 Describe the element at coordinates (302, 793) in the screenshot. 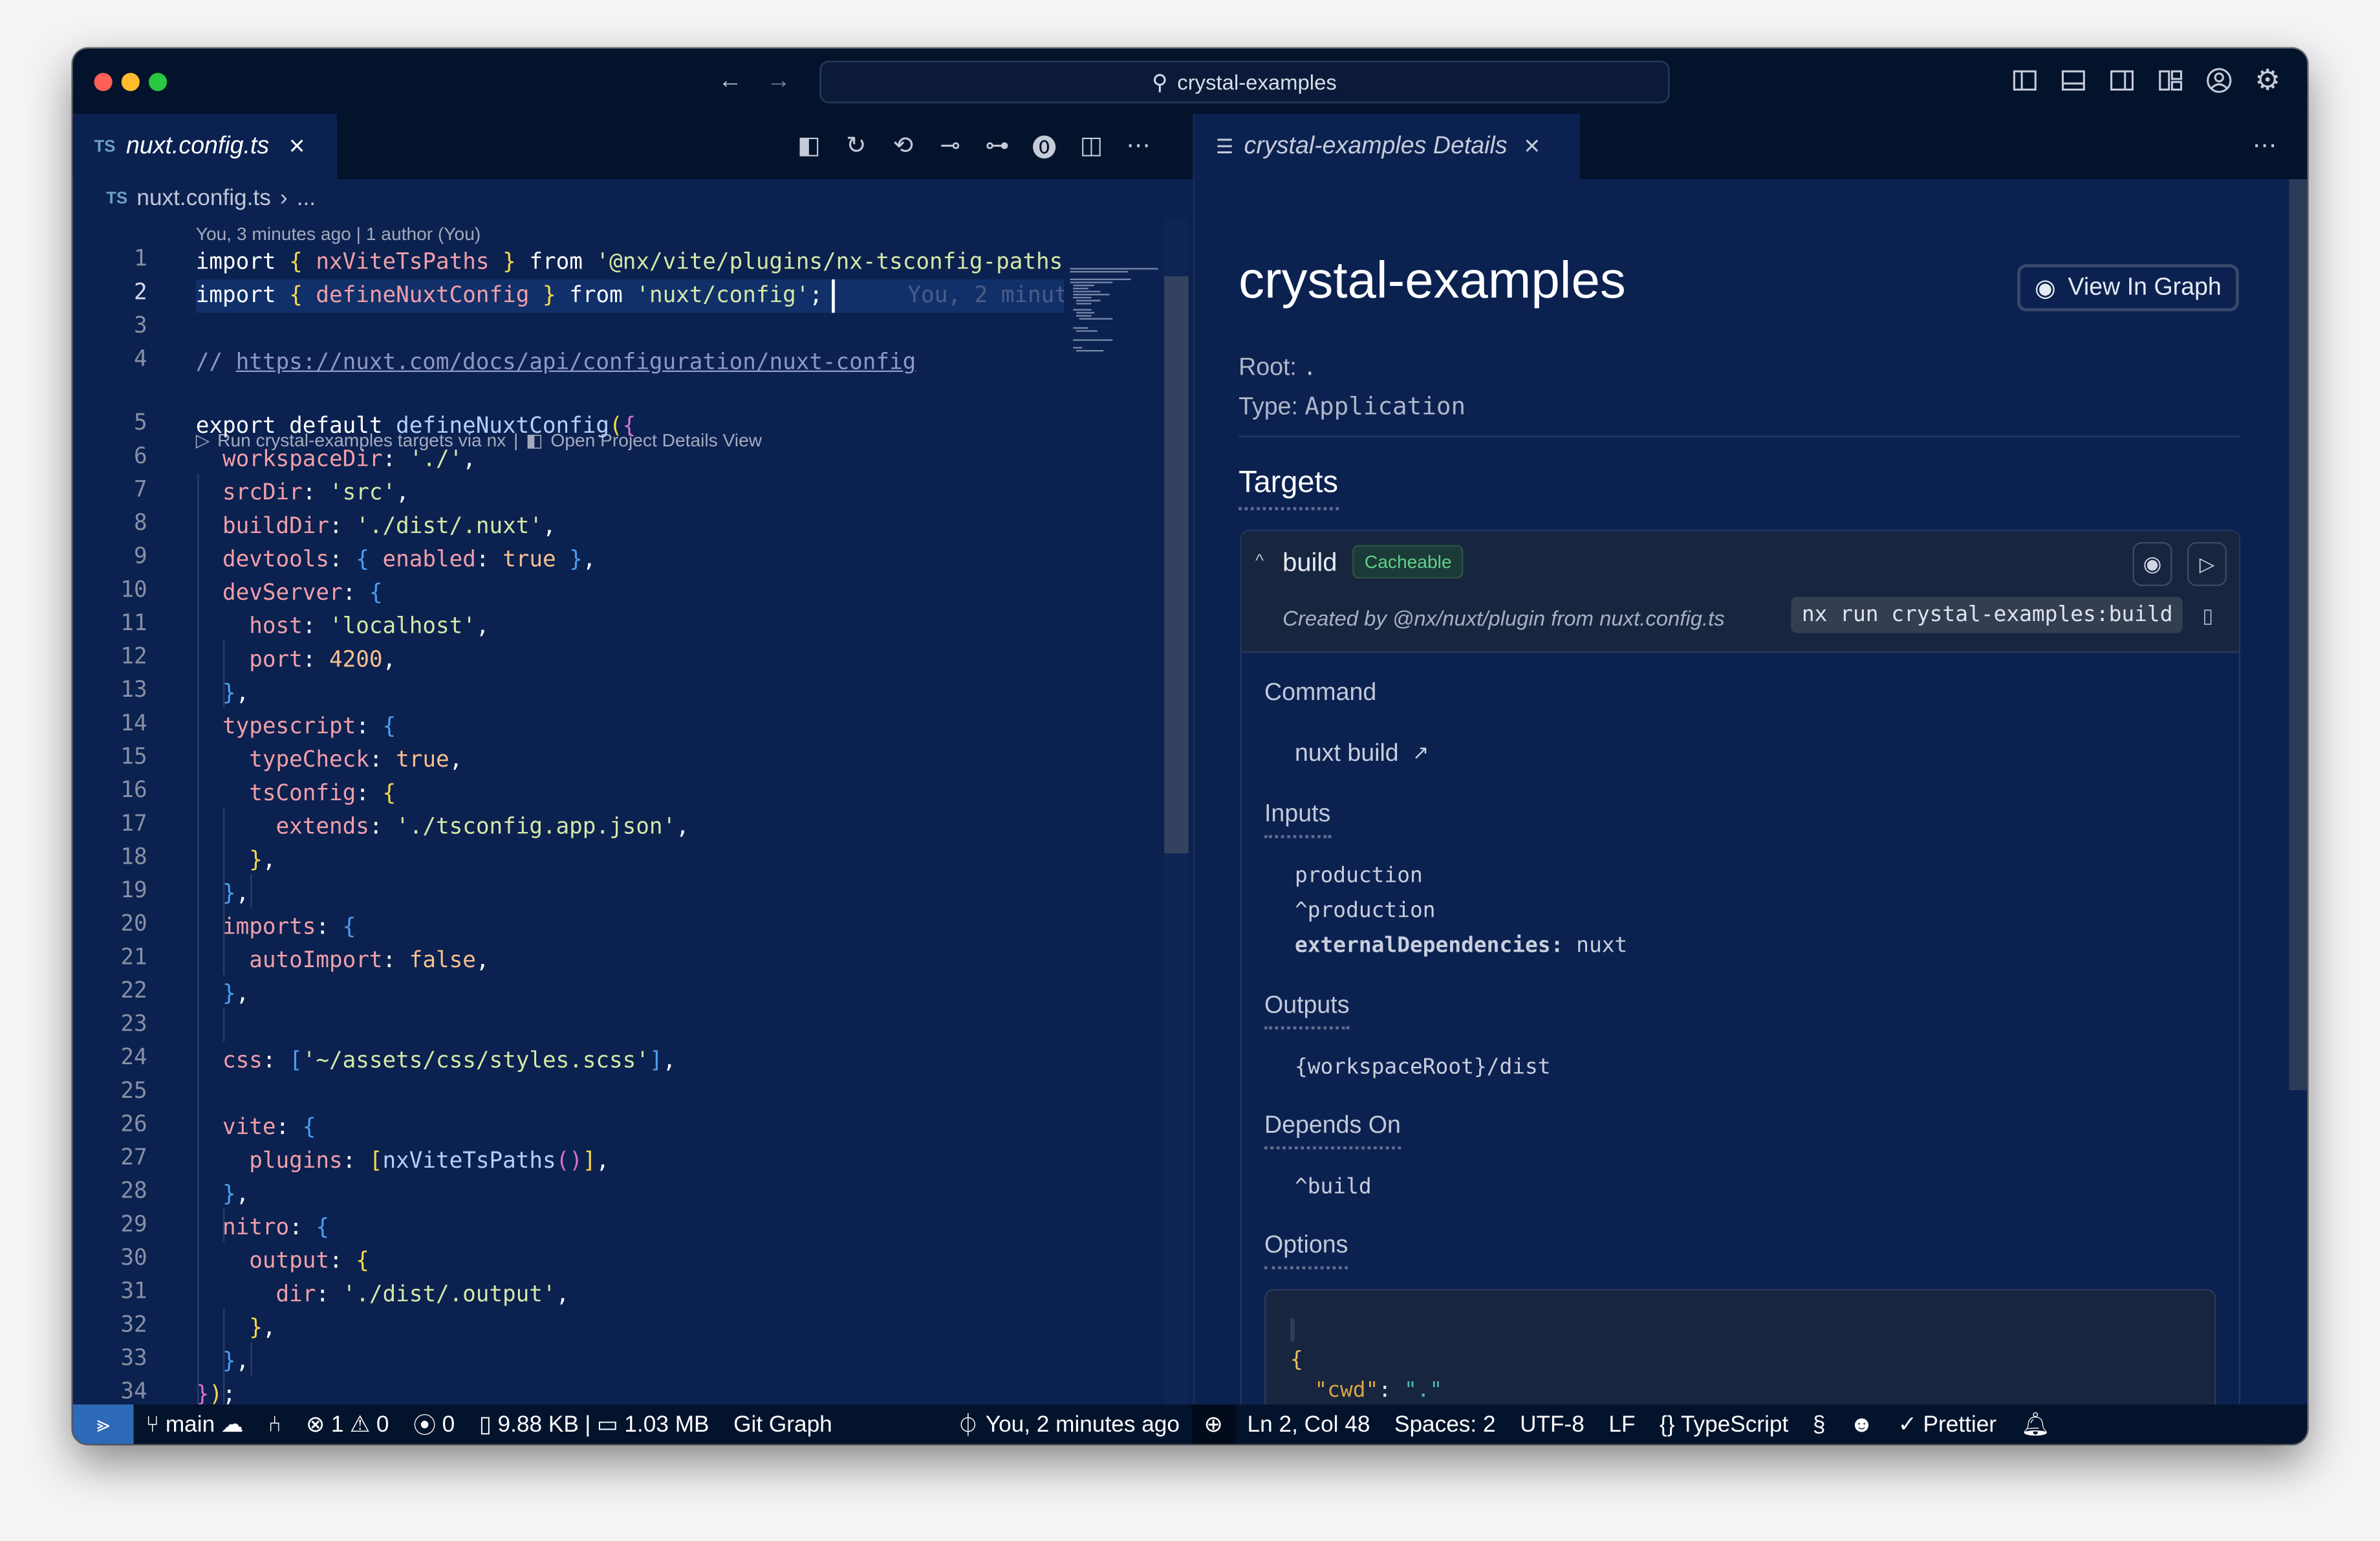

I see `code-token: tsConfig` at that location.